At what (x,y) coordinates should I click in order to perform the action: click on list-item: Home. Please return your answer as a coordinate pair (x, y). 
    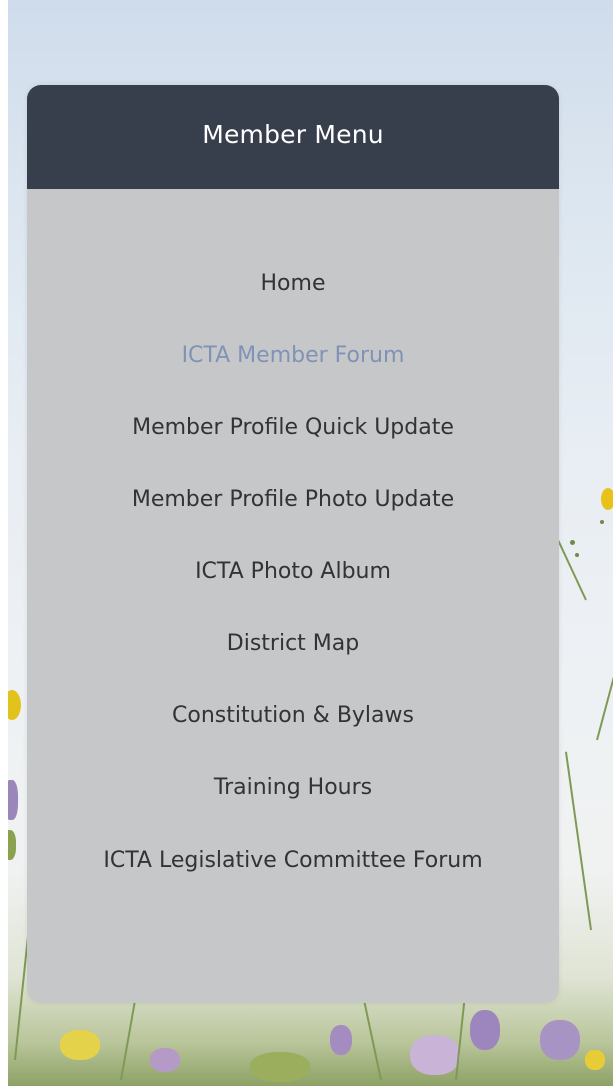
    Looking at the image, I should click on (293, 284).